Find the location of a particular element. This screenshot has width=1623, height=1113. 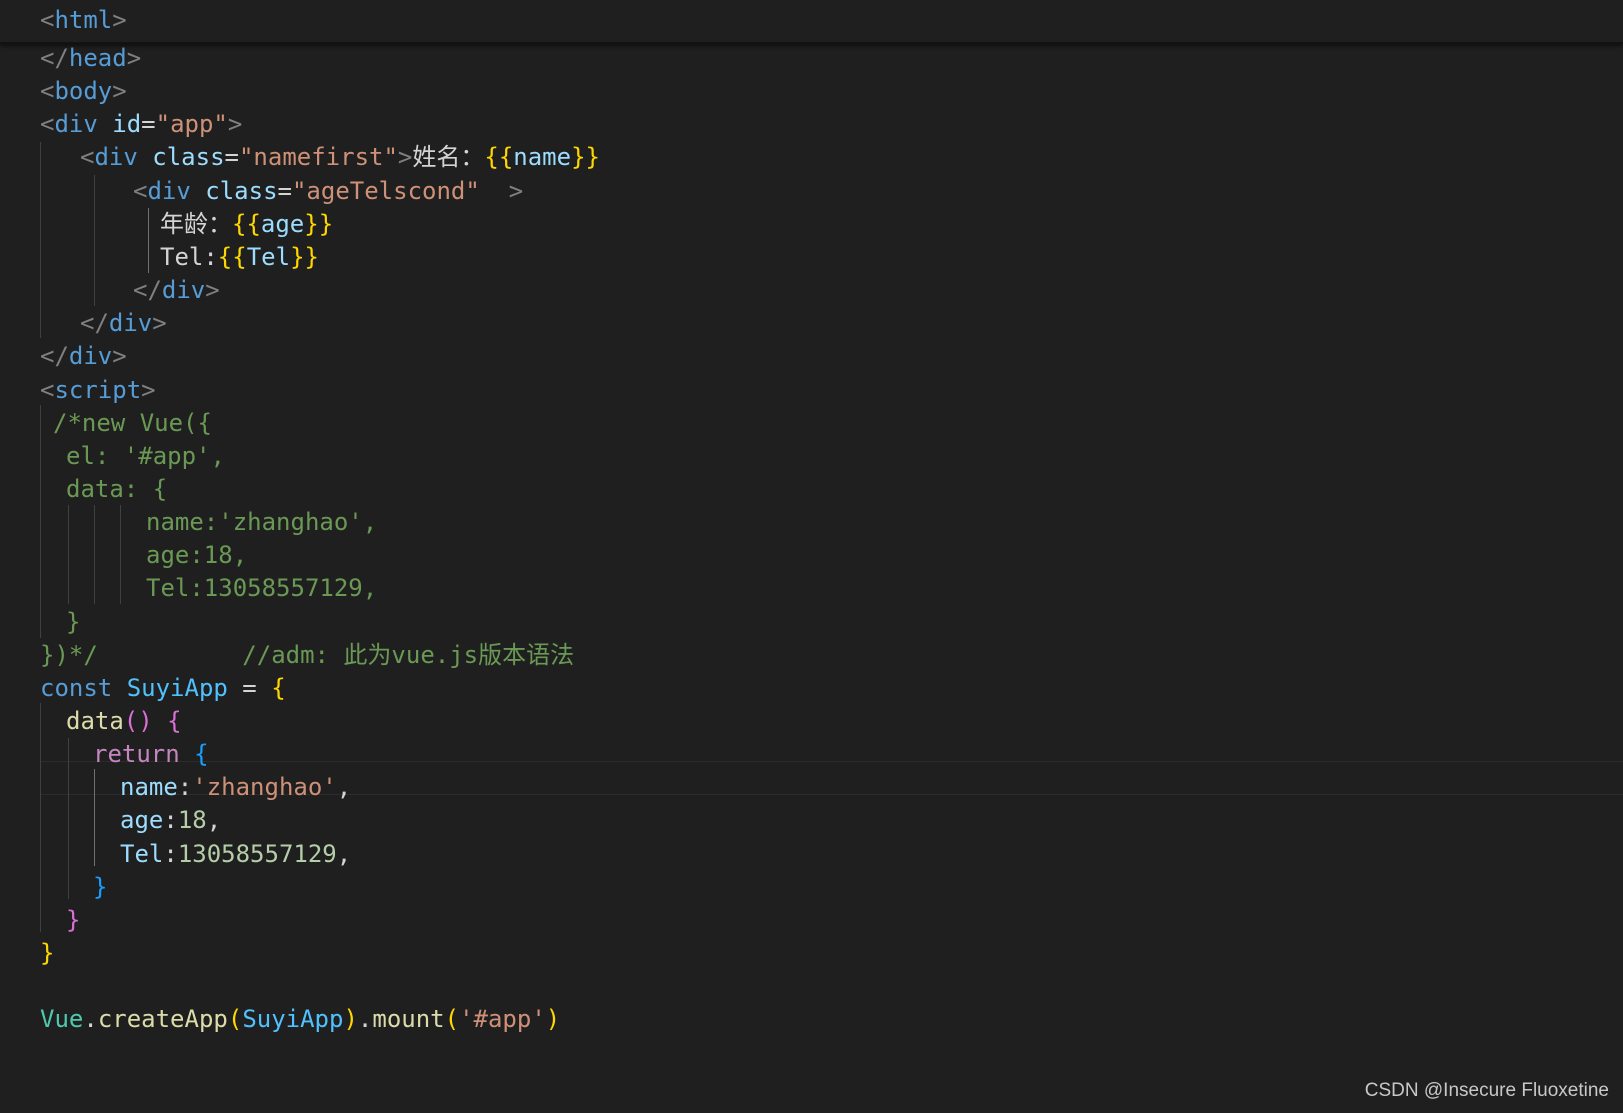

code-line: Tel:{{Tel}} is located at coordinates (239, 257).